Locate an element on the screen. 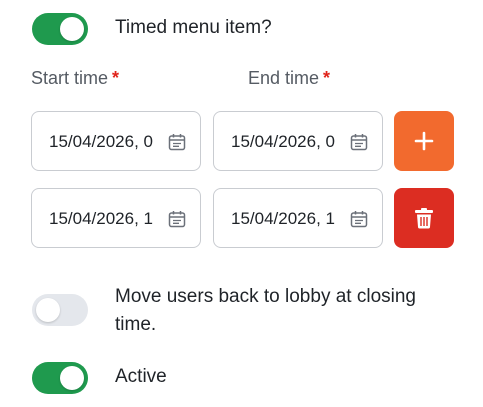 This screenshot has width=483, height=407. timed-menu-toggle is located at coordinates (60, 29).